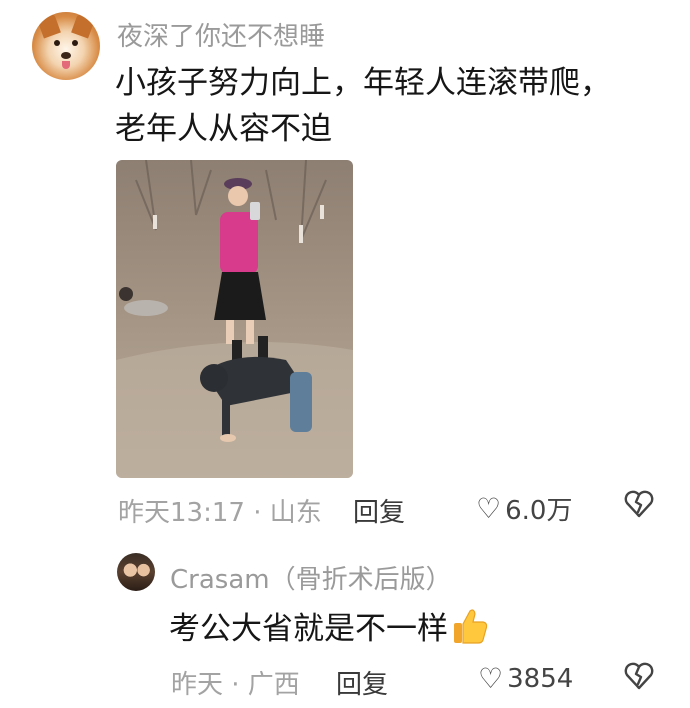 This screenshot has width=690, height=708. Describe the element at coordinates (235, 685) in the screenshot. I see `reply-comment-meta: 昨天 · 广西` at that location.